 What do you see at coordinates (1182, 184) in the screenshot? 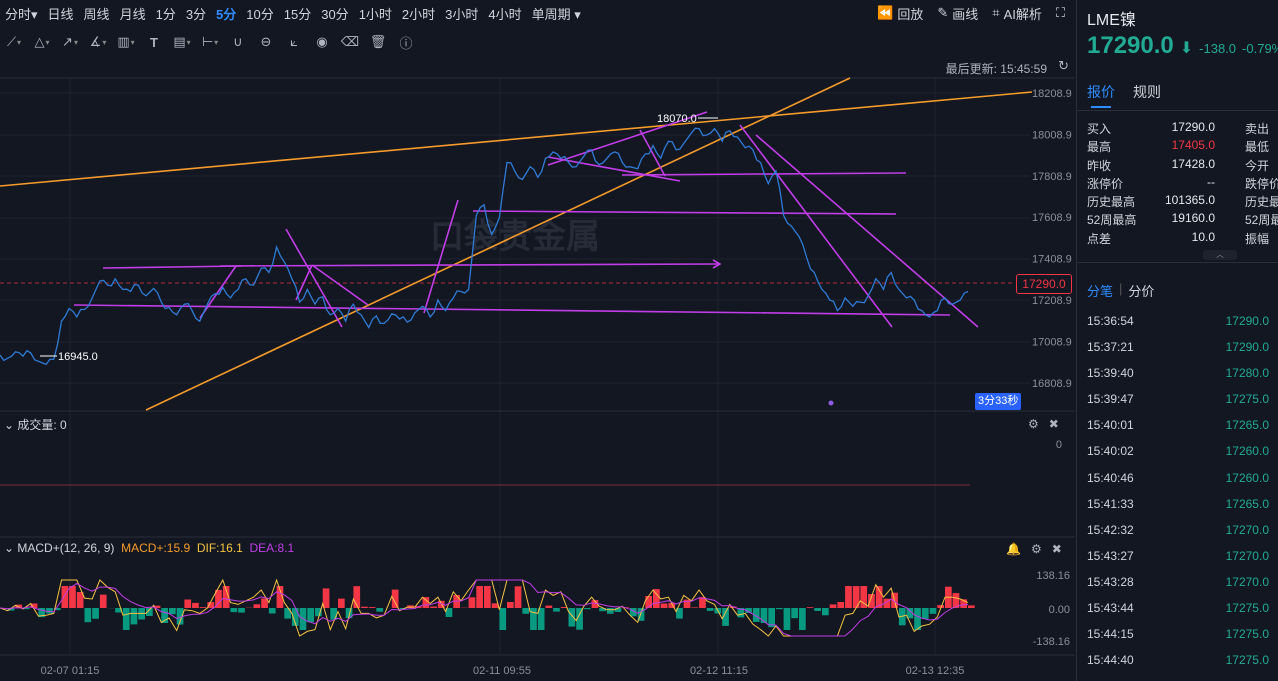
I see `stat-row: 涨停价 -- 跌停价` at bounding box center [1182, 184].